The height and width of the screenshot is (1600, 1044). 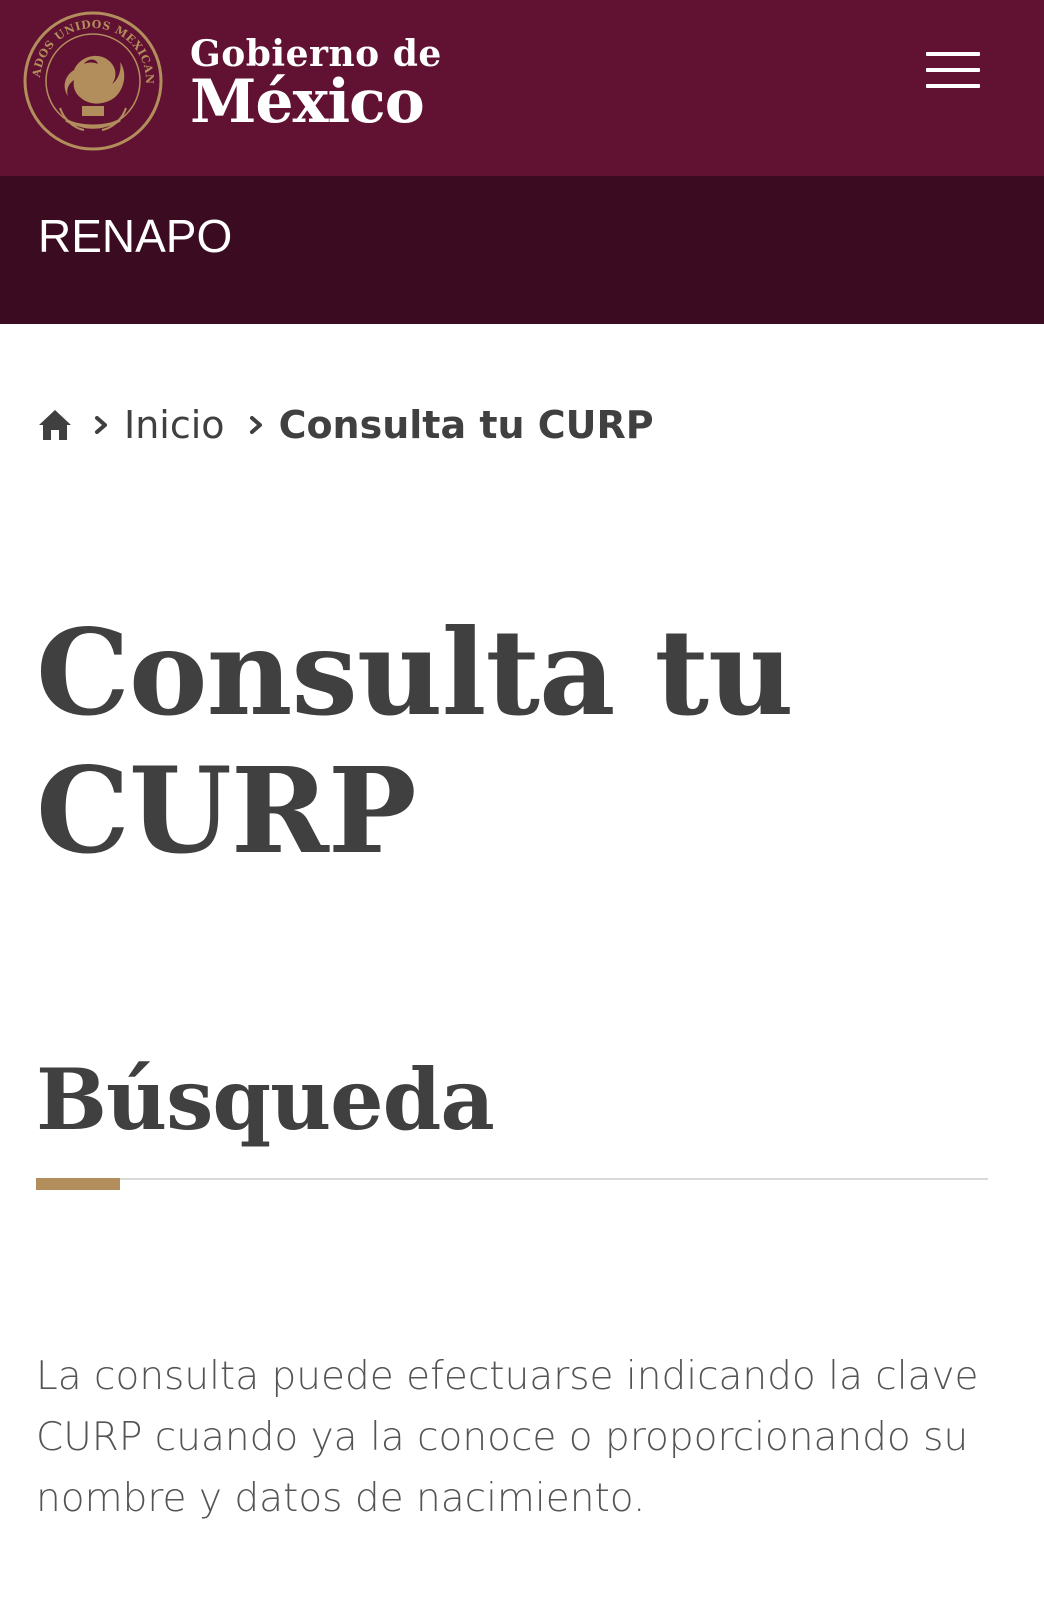 What do you see at coordinates (174, 425) in the screenshot?
I see `breadcrumb-link-inicio: Inicio` at bounding box center [174, 425].